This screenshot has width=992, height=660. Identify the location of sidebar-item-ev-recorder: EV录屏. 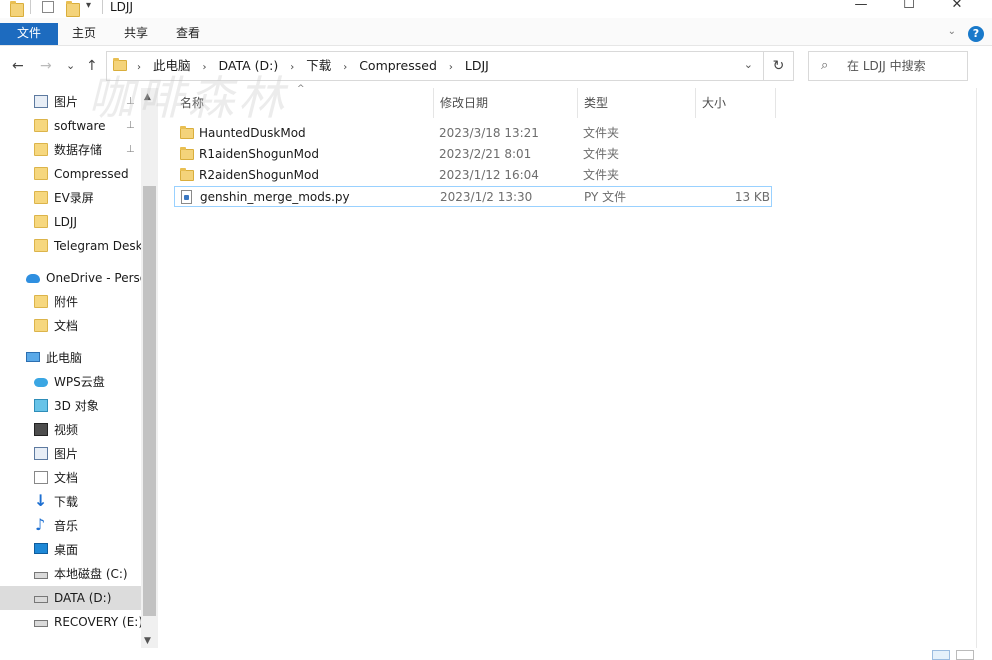
(70, 198).